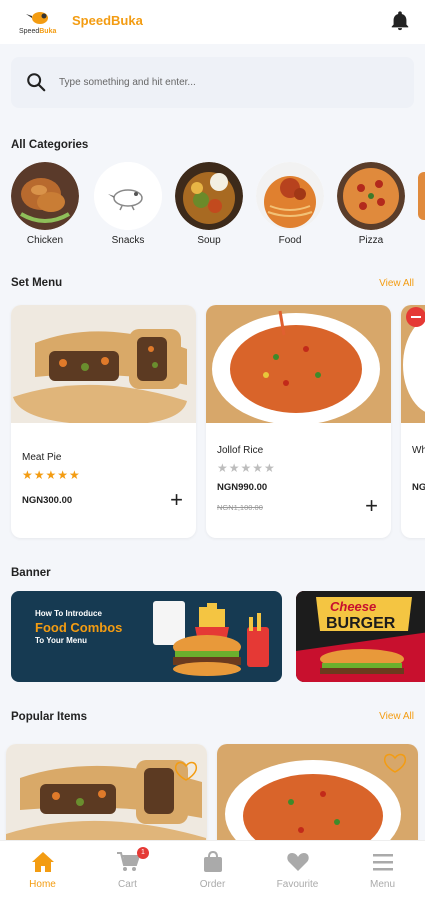  Describe the element at coordinates (47, 500) in the screenshot. I see `menu-item-price: NGN300.00` at that location.